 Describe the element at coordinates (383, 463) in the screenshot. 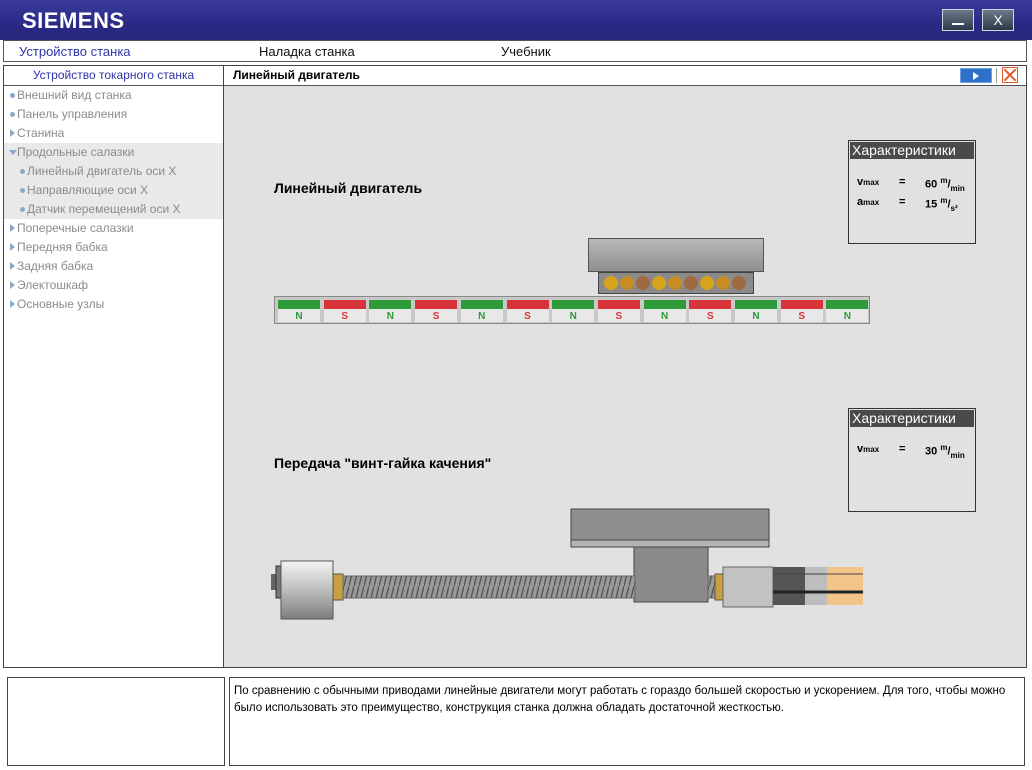

I see `ballscrew-heading: Передача "винт-гайка качения"` at that location.